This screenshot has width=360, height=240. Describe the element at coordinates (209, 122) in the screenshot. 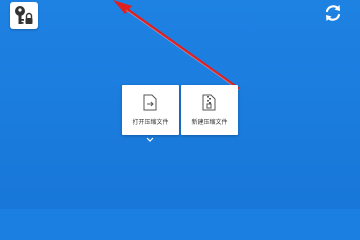

I see `new-archive-label: 新建压缩文件` at that location.